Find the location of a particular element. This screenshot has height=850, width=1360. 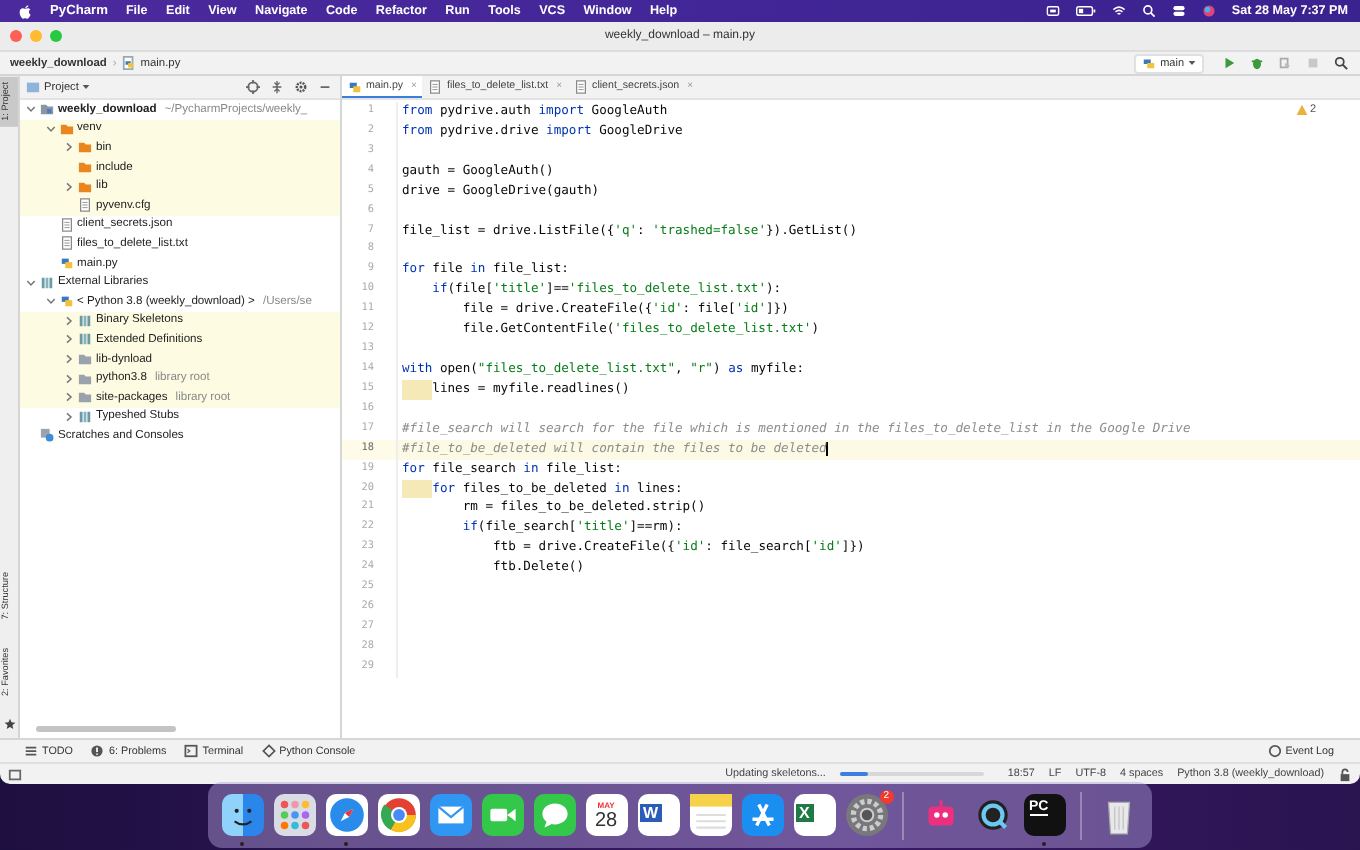

speech-bubble-app-icon is located at coordinates (554, 815).